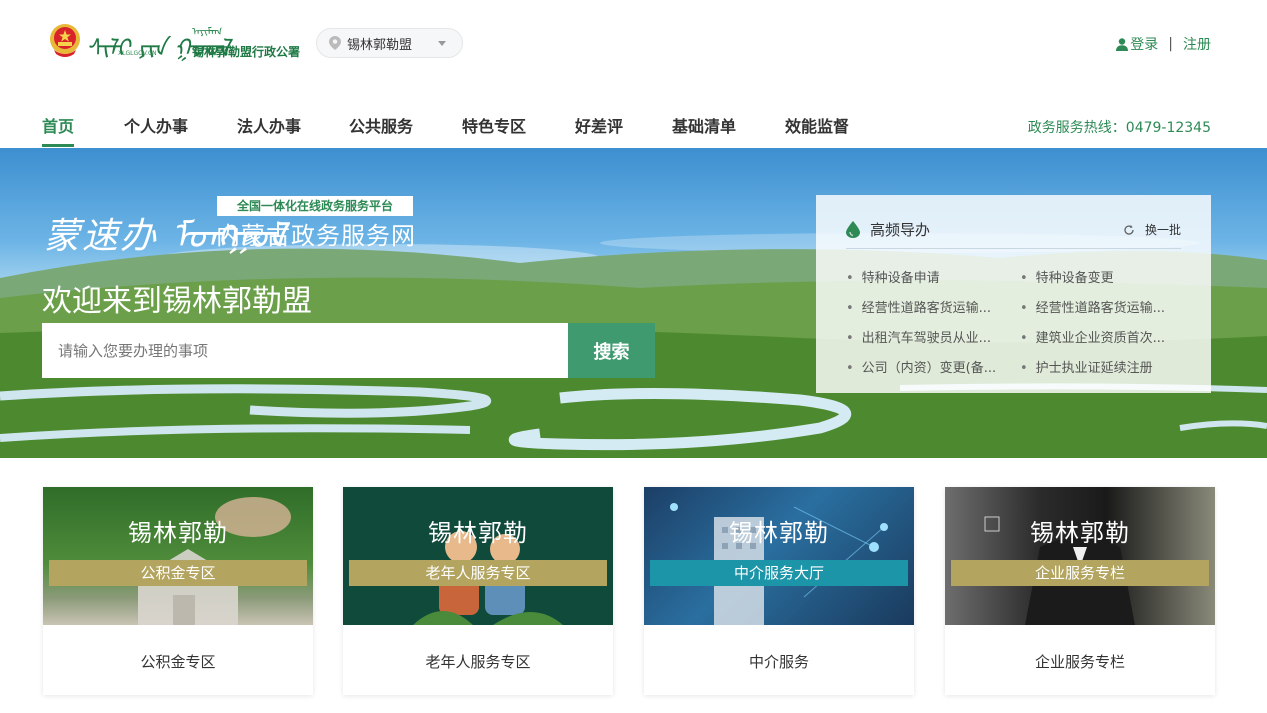 The image size is (1267, 713). What do you see at coordinates (315, 206) in the screenshot?
I see `brand-tagline: 全国一体化在线政务服务平台` at bounding box center [315, 206].